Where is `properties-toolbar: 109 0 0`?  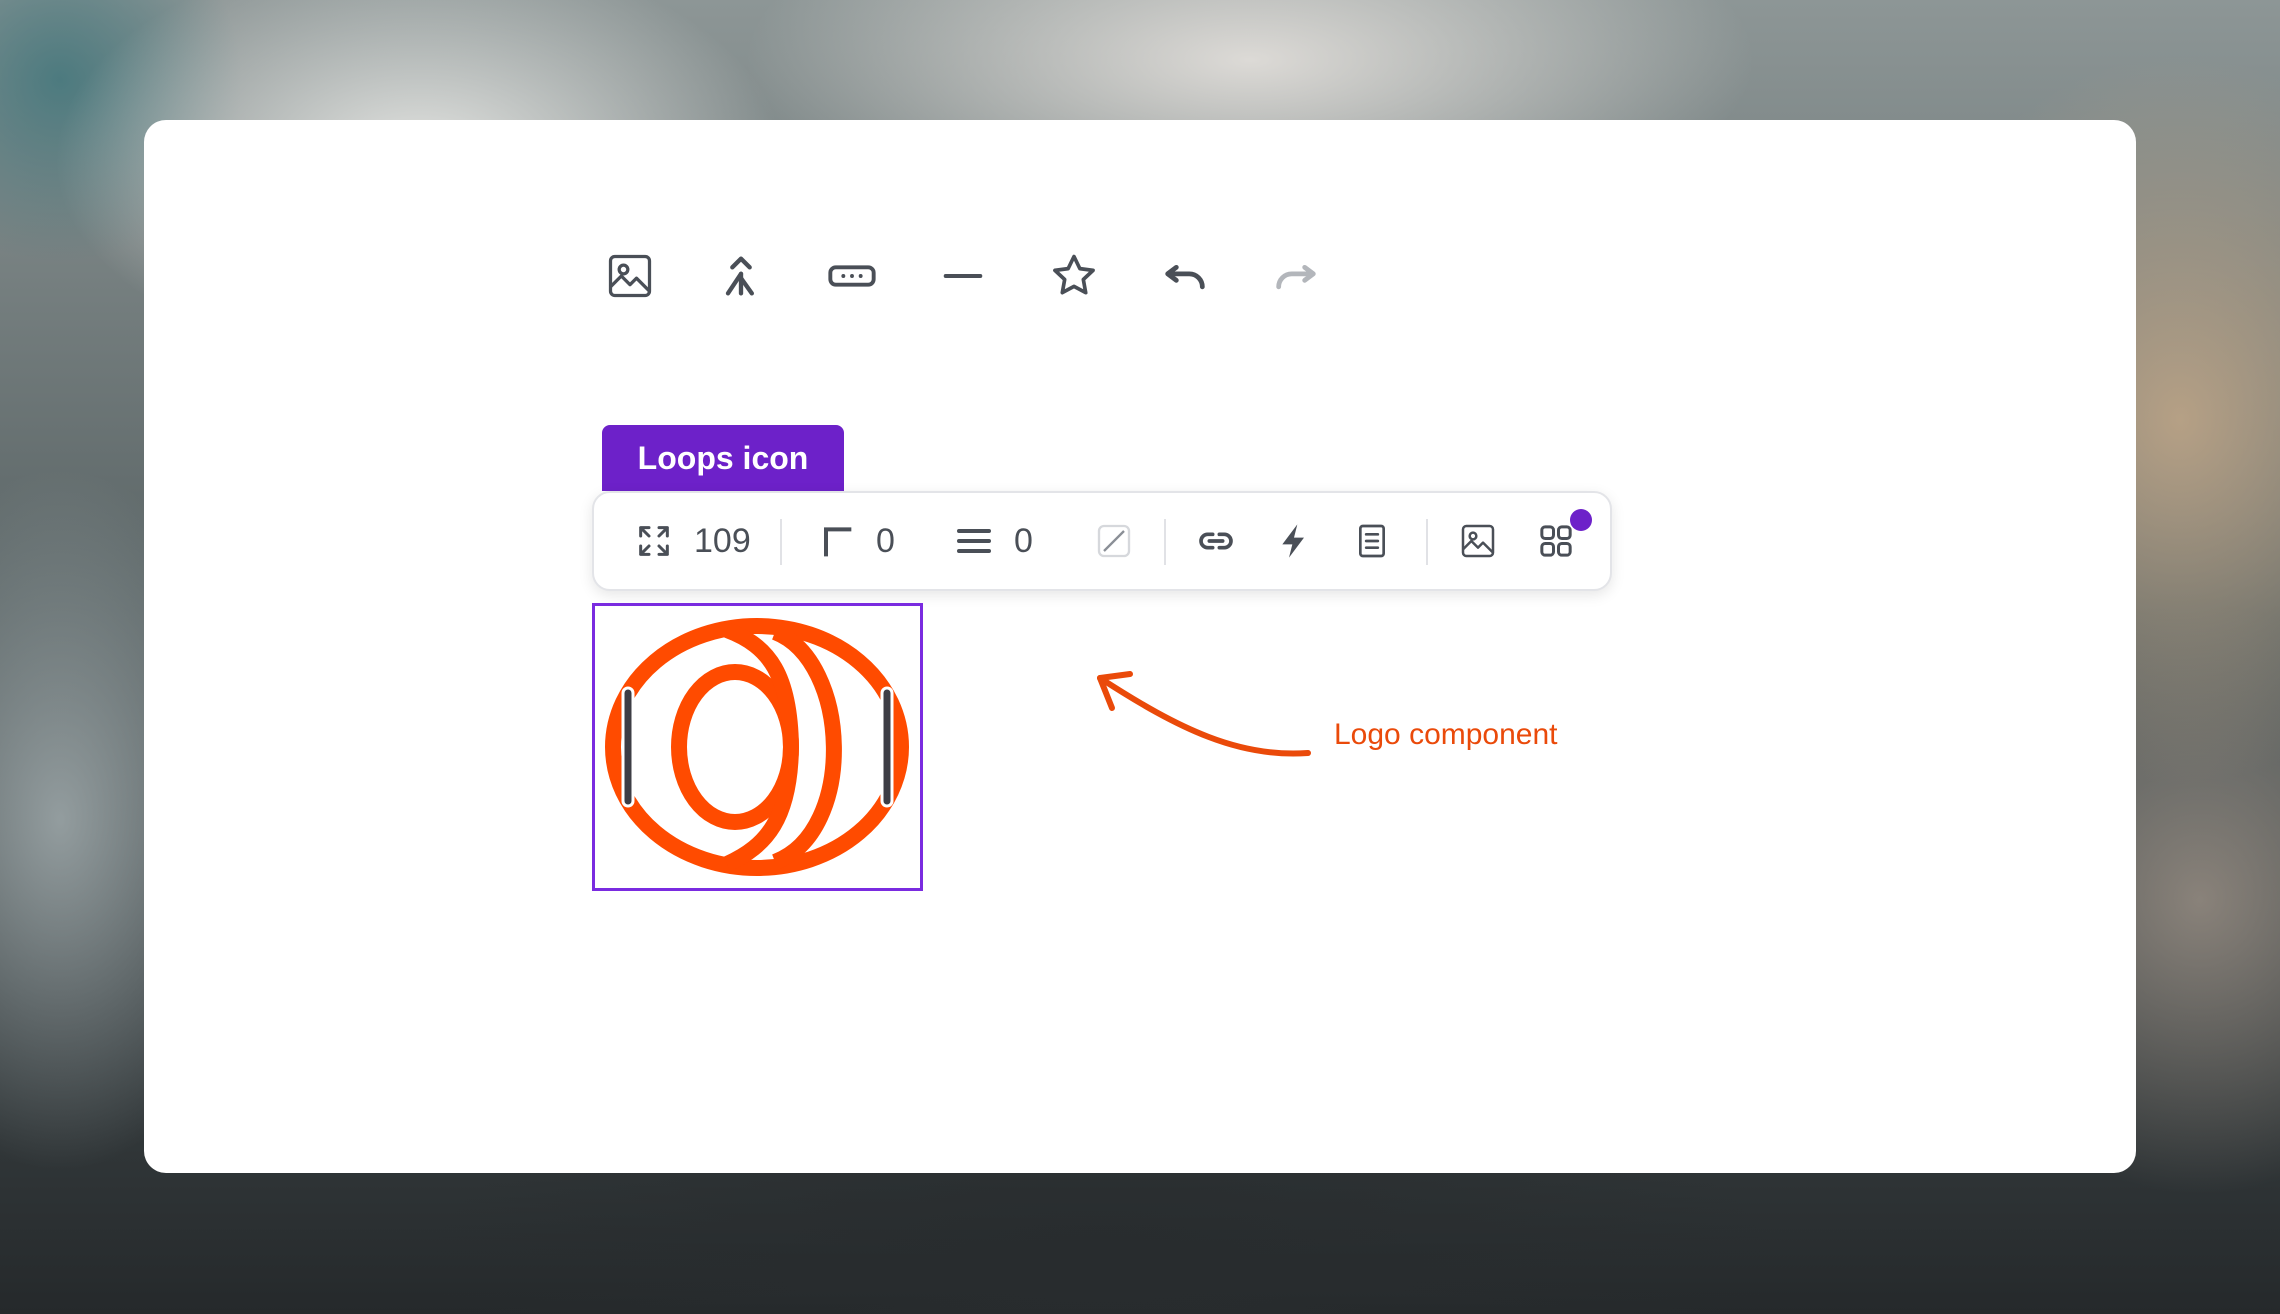
properties-toolbar: 109 0 0 is located at coordinates (1102, 541).